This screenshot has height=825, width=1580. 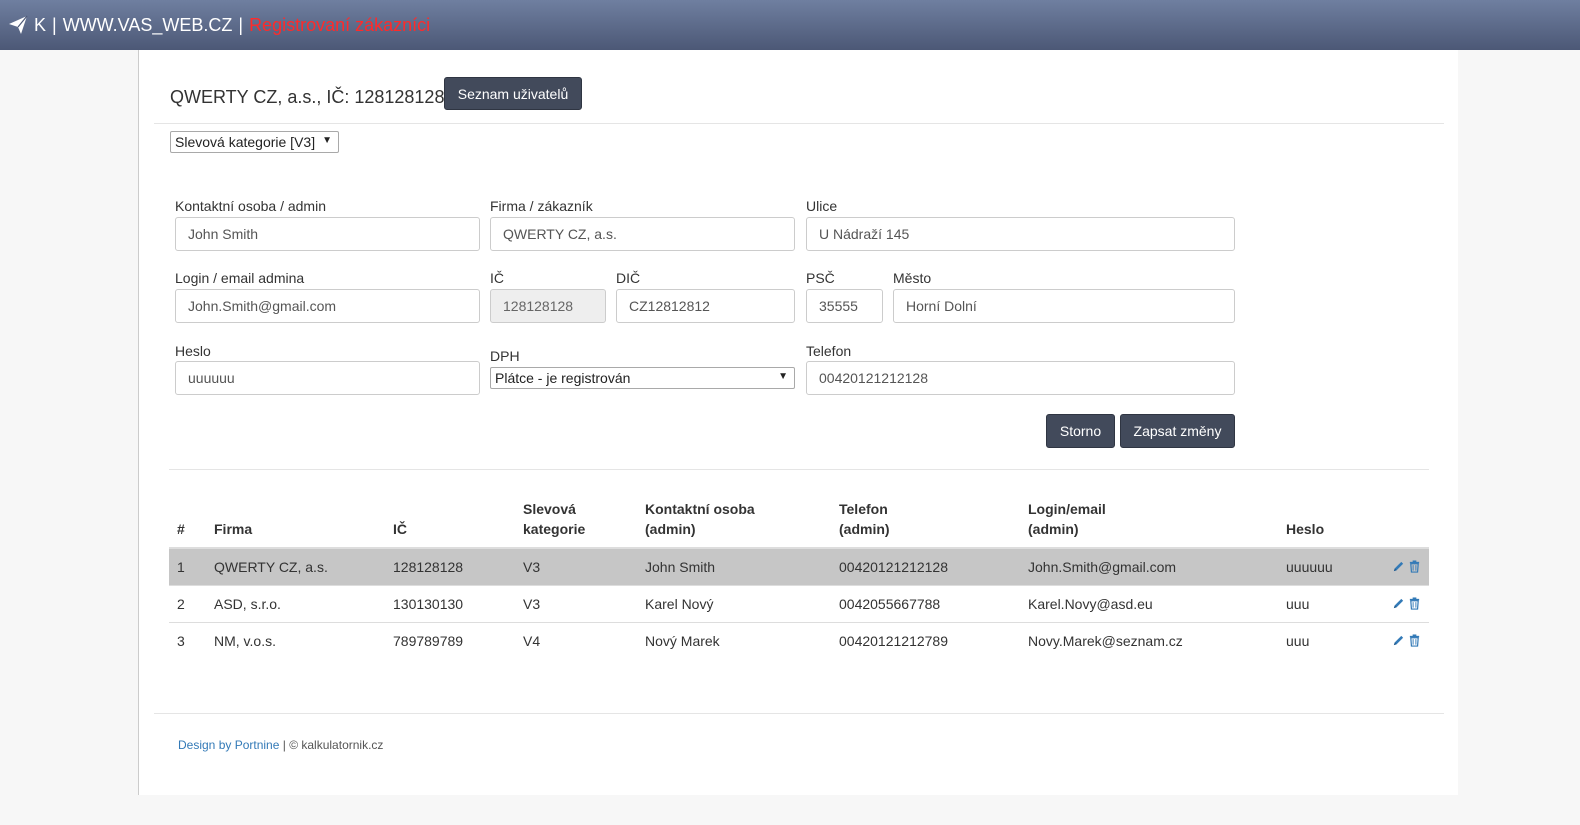 What do you see at coordinates (295, 640) in the screenshot?
I see `cell-firm: NM, v.o.s.` at bounding box center [295, 640].